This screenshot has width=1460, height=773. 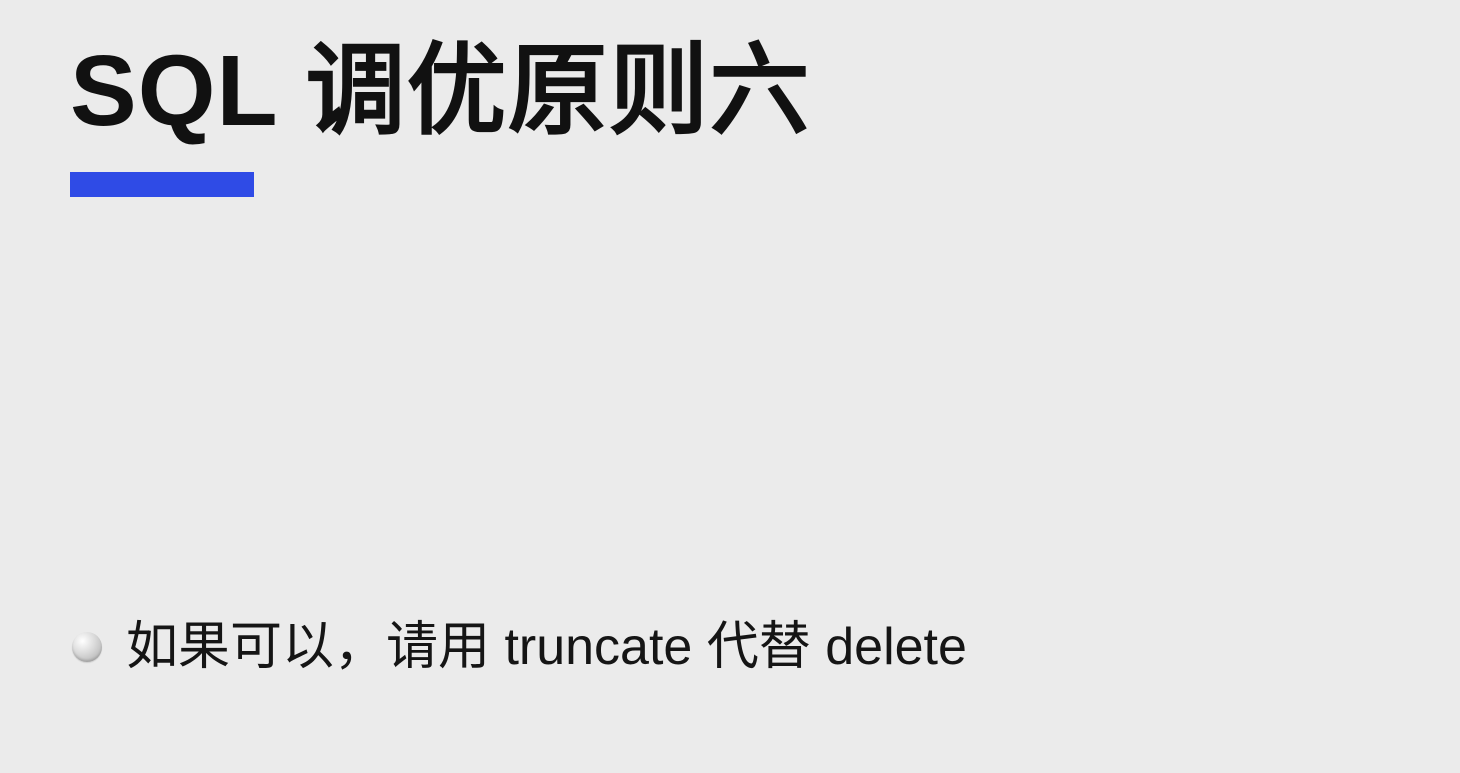 What do you see at coordinates (87, 647) in the screenshot?
I see `bullet-dot-icon` at bounding box center [87, 647].